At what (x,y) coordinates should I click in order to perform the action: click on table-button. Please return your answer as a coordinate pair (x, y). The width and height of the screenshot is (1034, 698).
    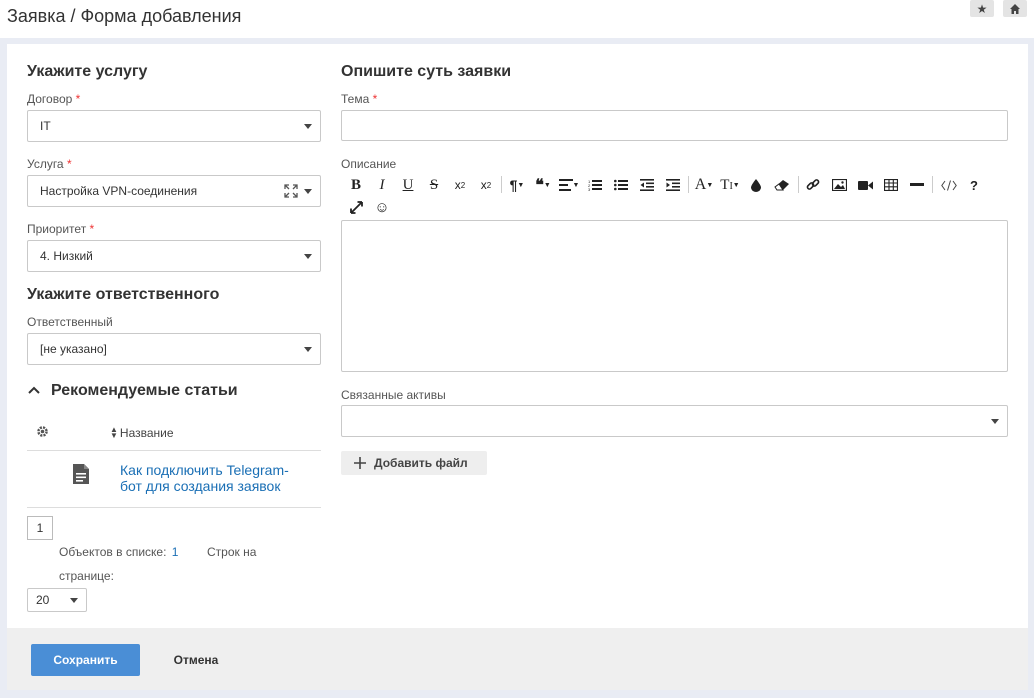
    Looking at the image, I should click on (891, 185).